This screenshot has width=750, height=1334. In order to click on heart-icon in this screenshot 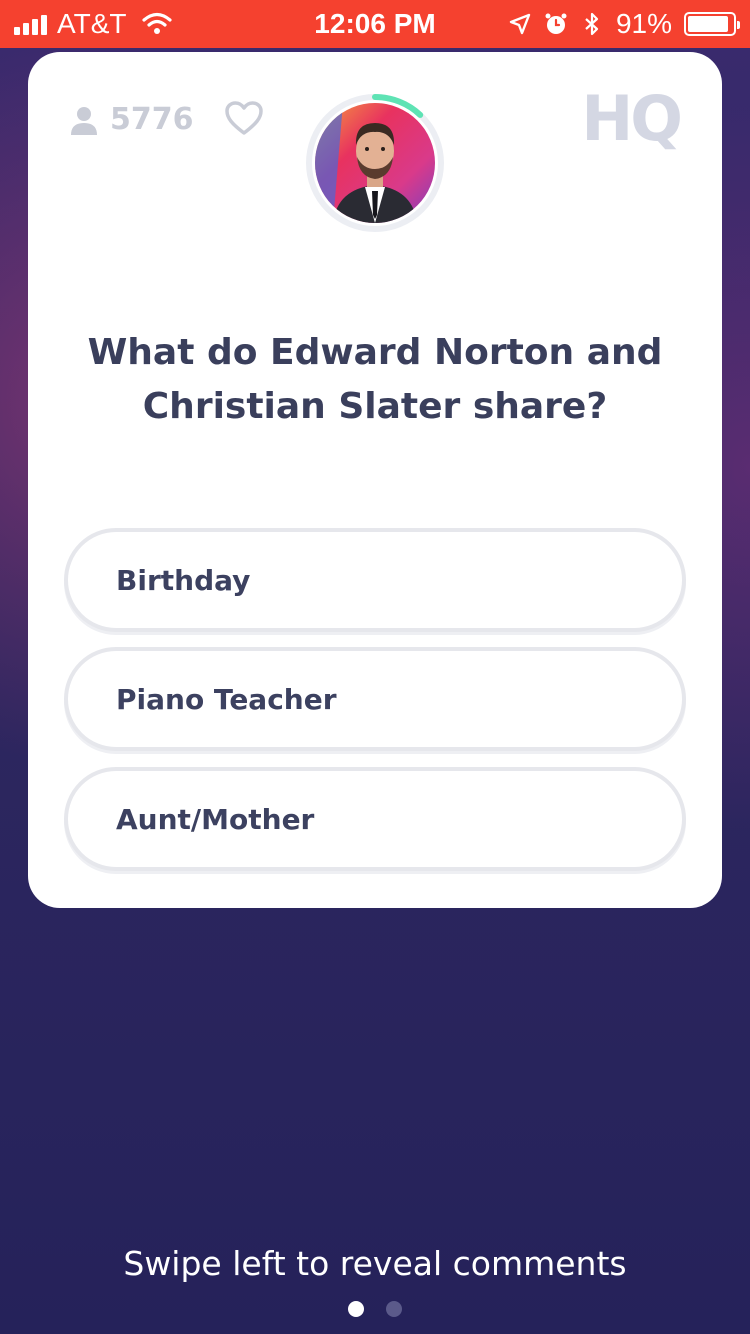, I will do `click(244, 118)`.